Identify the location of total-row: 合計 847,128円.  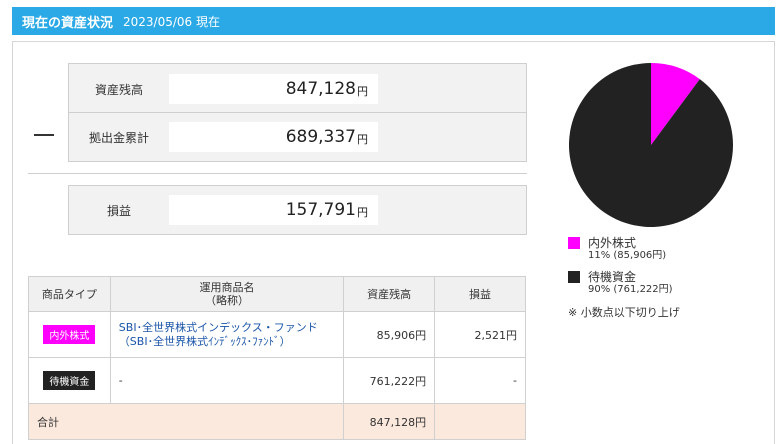
(276, 421).